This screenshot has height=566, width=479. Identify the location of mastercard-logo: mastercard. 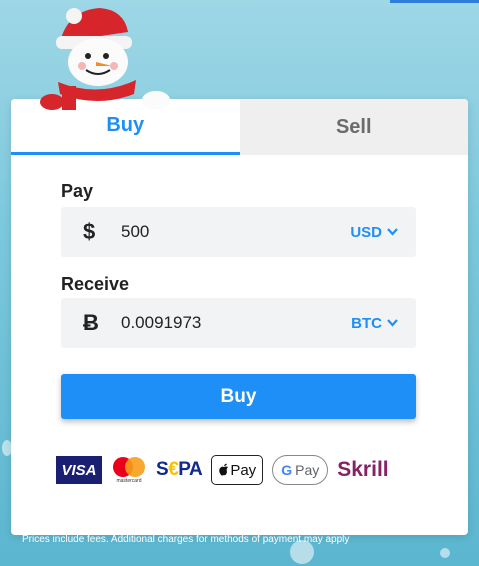
(129, 470).